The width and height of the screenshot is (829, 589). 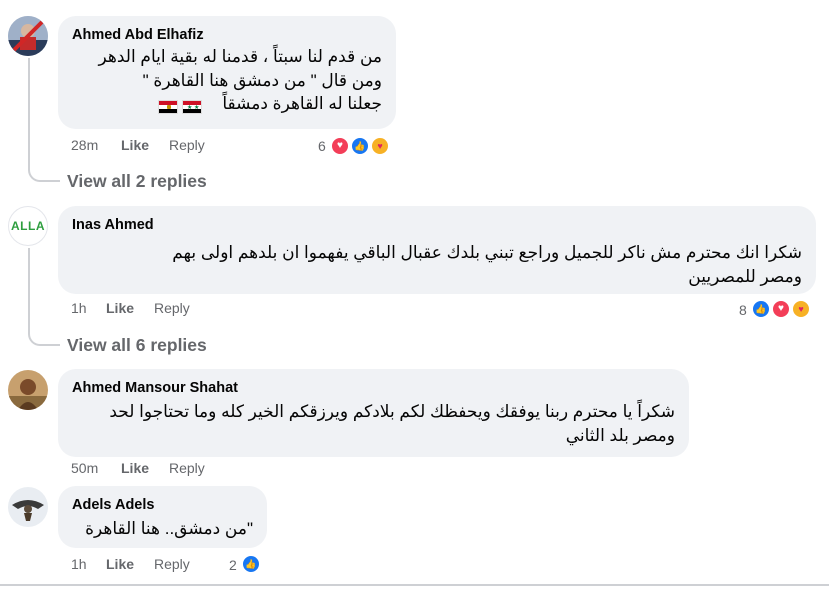 What do you see at coordinates (620, 435) in the screenshot?
I see `comment-text-line: ومصر بلد الثاني` at bounding box center [620, 435].